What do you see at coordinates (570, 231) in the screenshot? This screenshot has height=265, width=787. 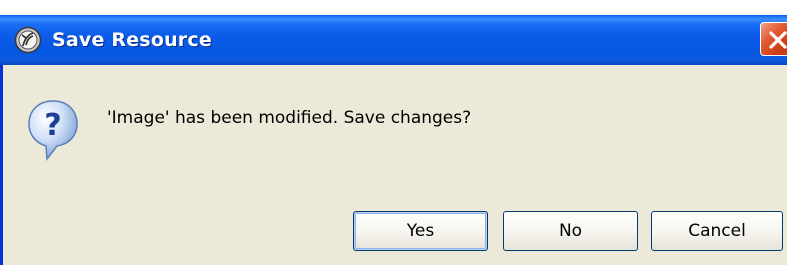 I see `no-button: No` at bounding box center [570, 231].